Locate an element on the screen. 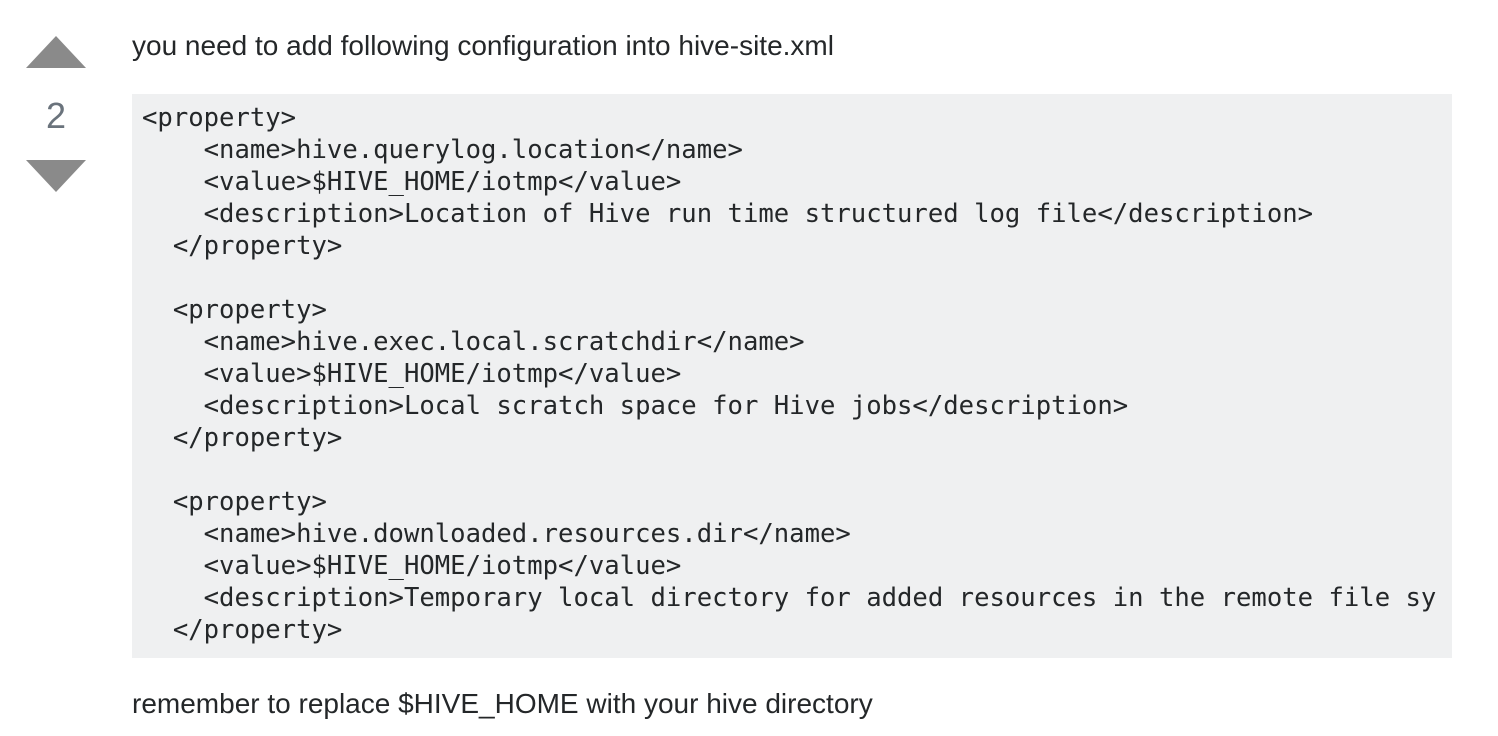 The width and height of the screenshot is (1498, 736). vote-down-icon is located at coordinates (56, 176).